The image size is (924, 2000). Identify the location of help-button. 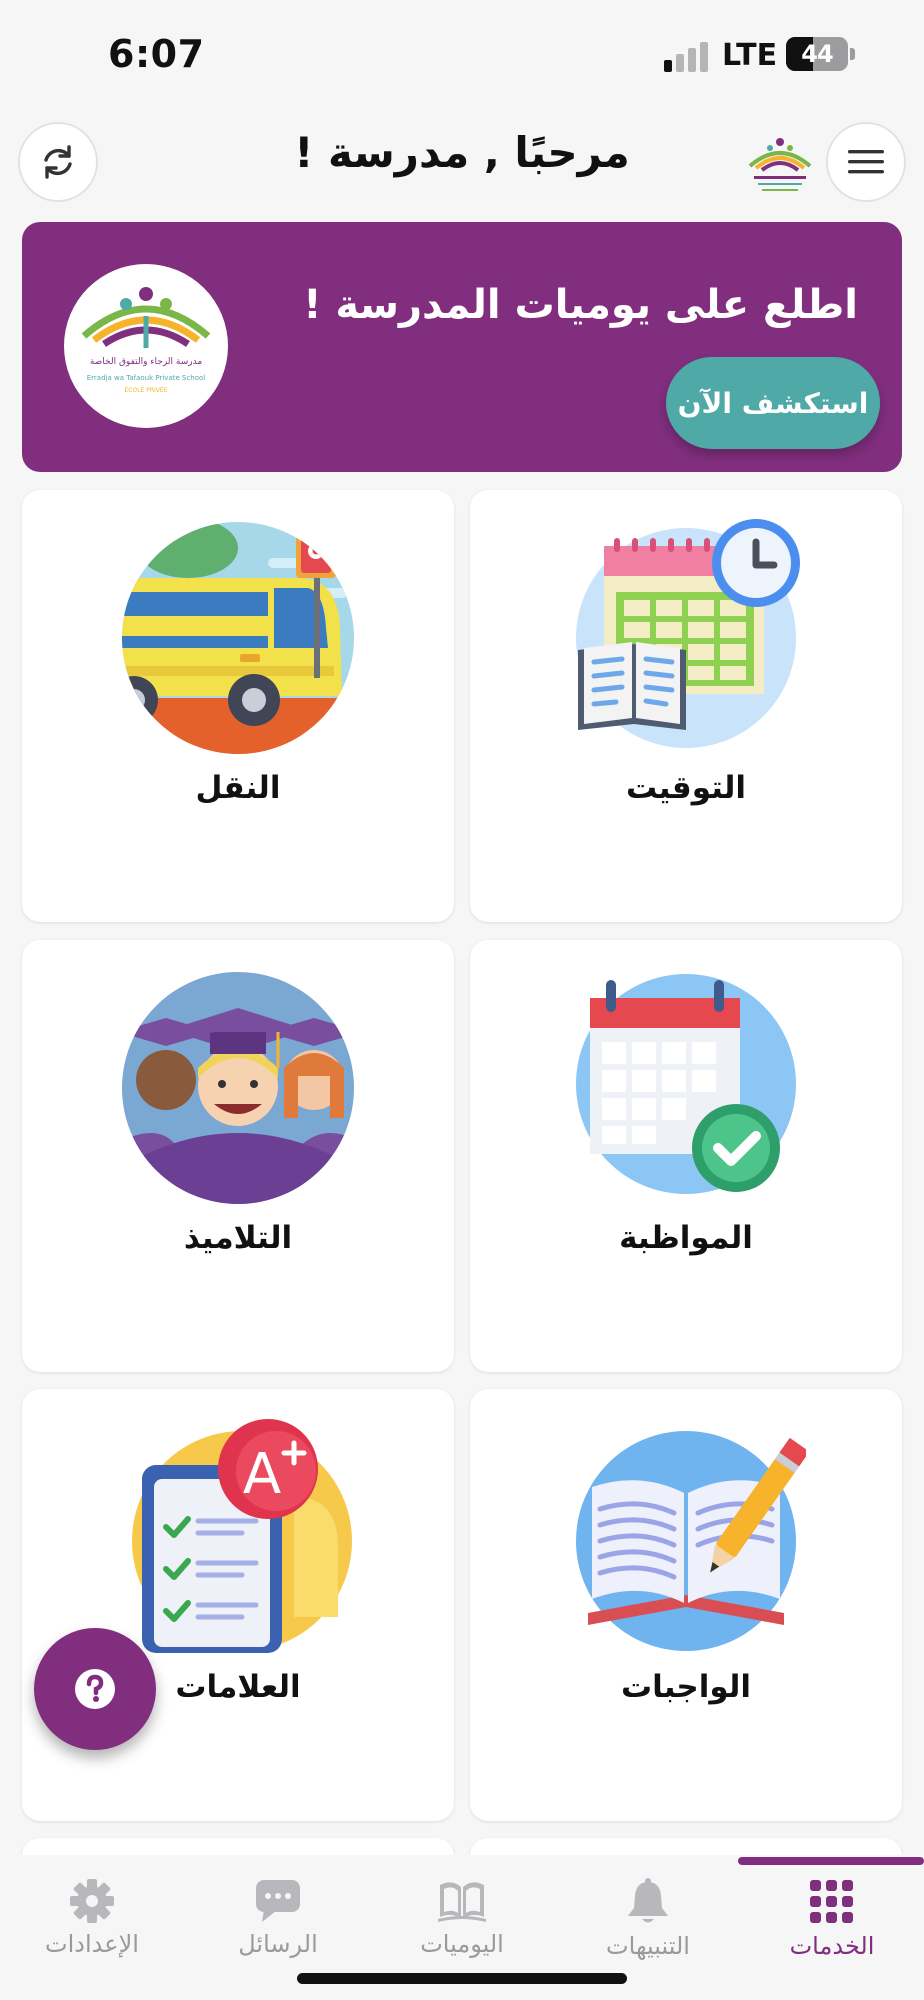
(95, 1689).